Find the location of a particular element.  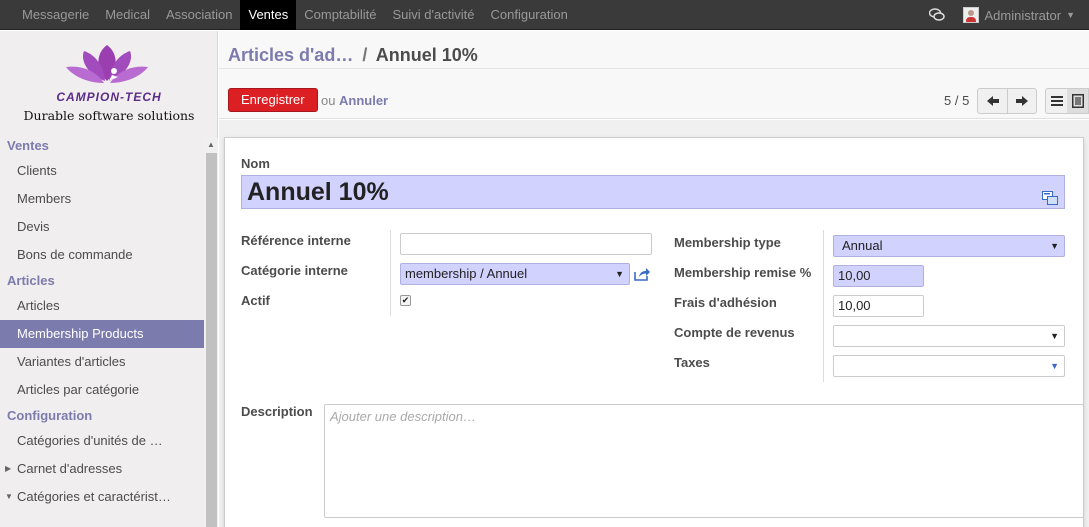

sidebar-item-carnet-adresses: ▶ Carnet d'adresses is located at coordinates (102, 469).